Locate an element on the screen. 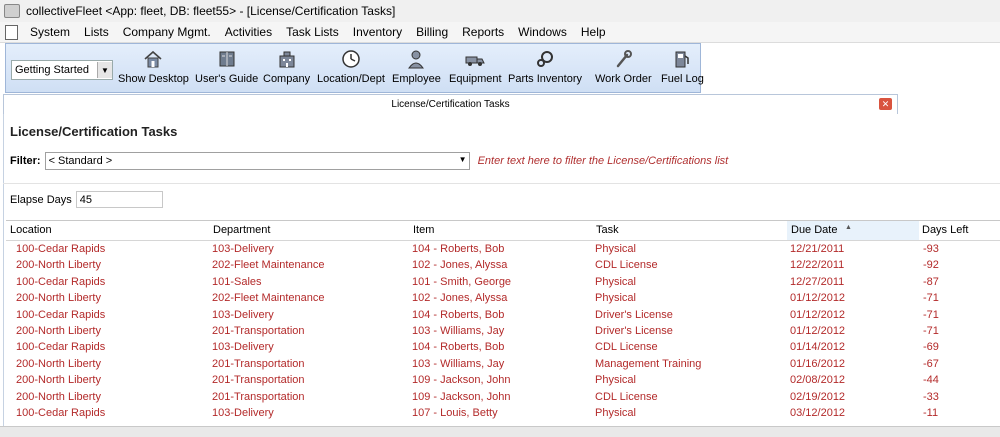 This screenshot has width=1000, height=437. gears-icon is located at coordinates (545, 59).